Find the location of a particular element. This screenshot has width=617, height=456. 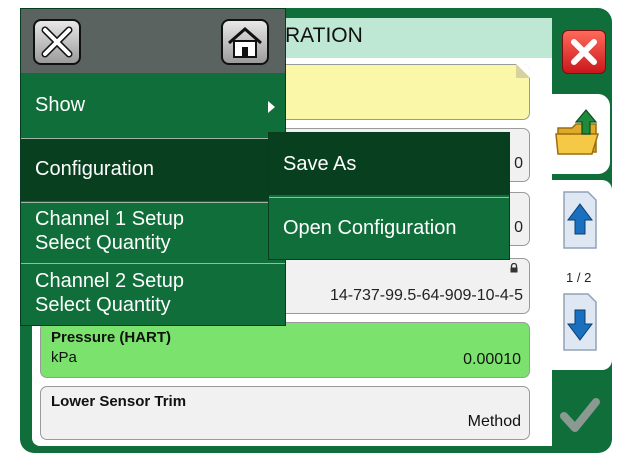

value-field-2-value: 0 is located at coordinates (518, 227).